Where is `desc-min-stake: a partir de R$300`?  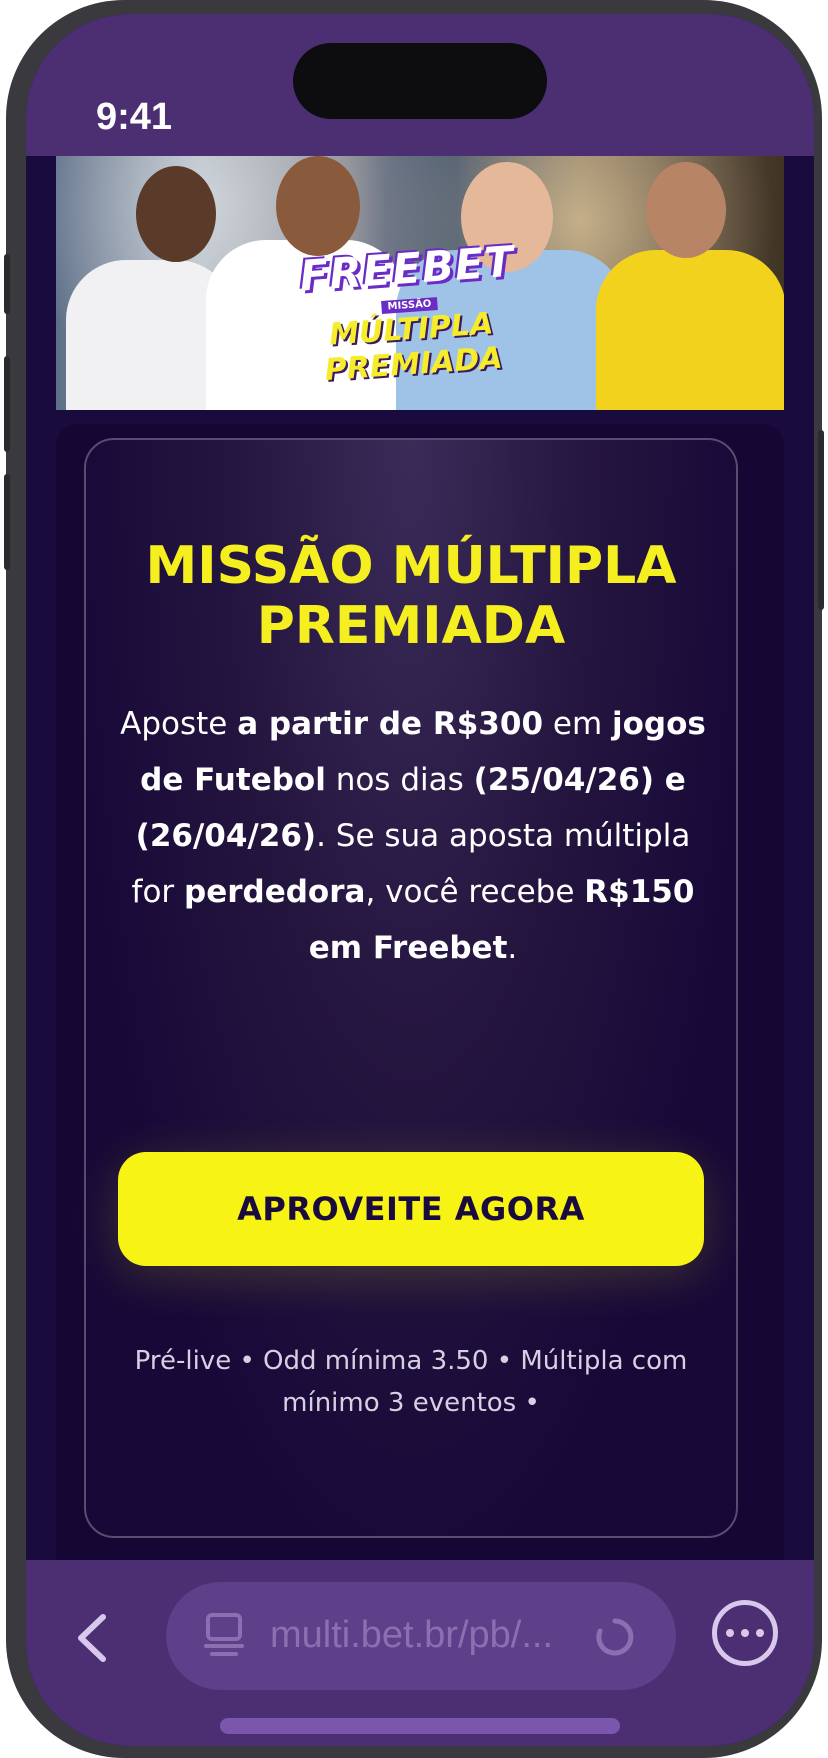 desc-min-stake: a partir de R$300 is located at coordinates (390, 724).